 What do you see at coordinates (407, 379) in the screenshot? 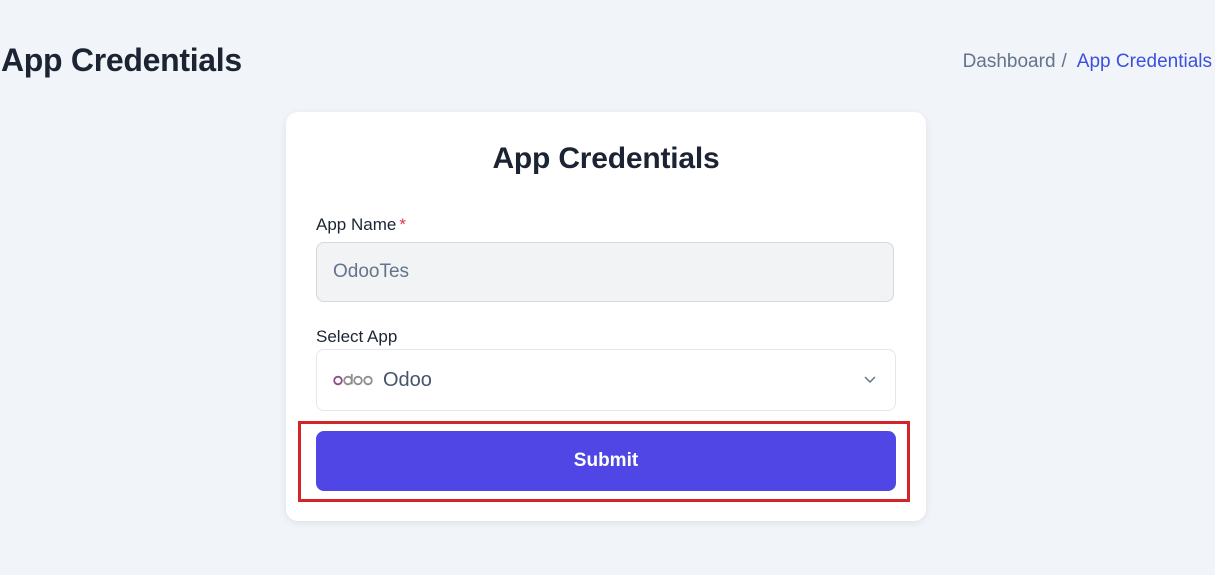
I see `select-app-value: Odoo` at bounding box center [407, 379].